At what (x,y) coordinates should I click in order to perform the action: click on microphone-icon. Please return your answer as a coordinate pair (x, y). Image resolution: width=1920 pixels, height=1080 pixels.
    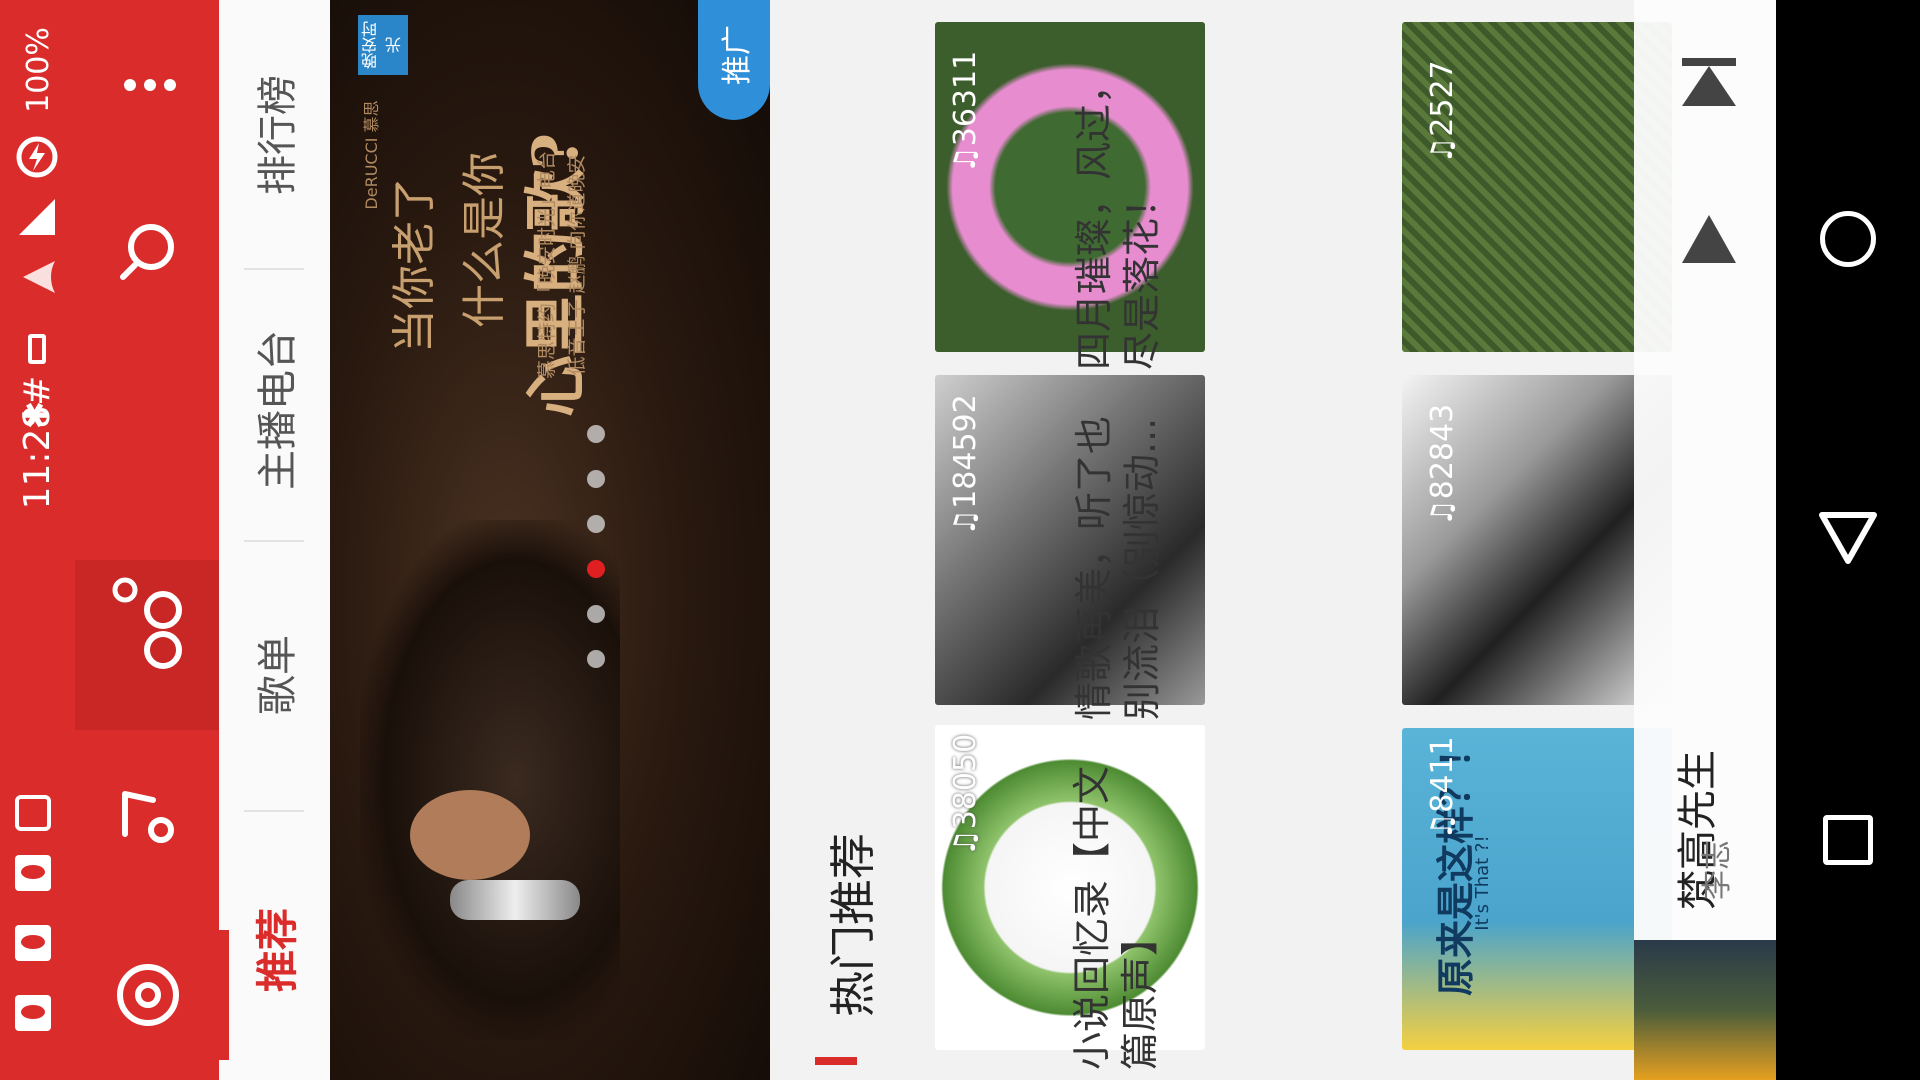
    Looking at the image, I should click on (515, 900).